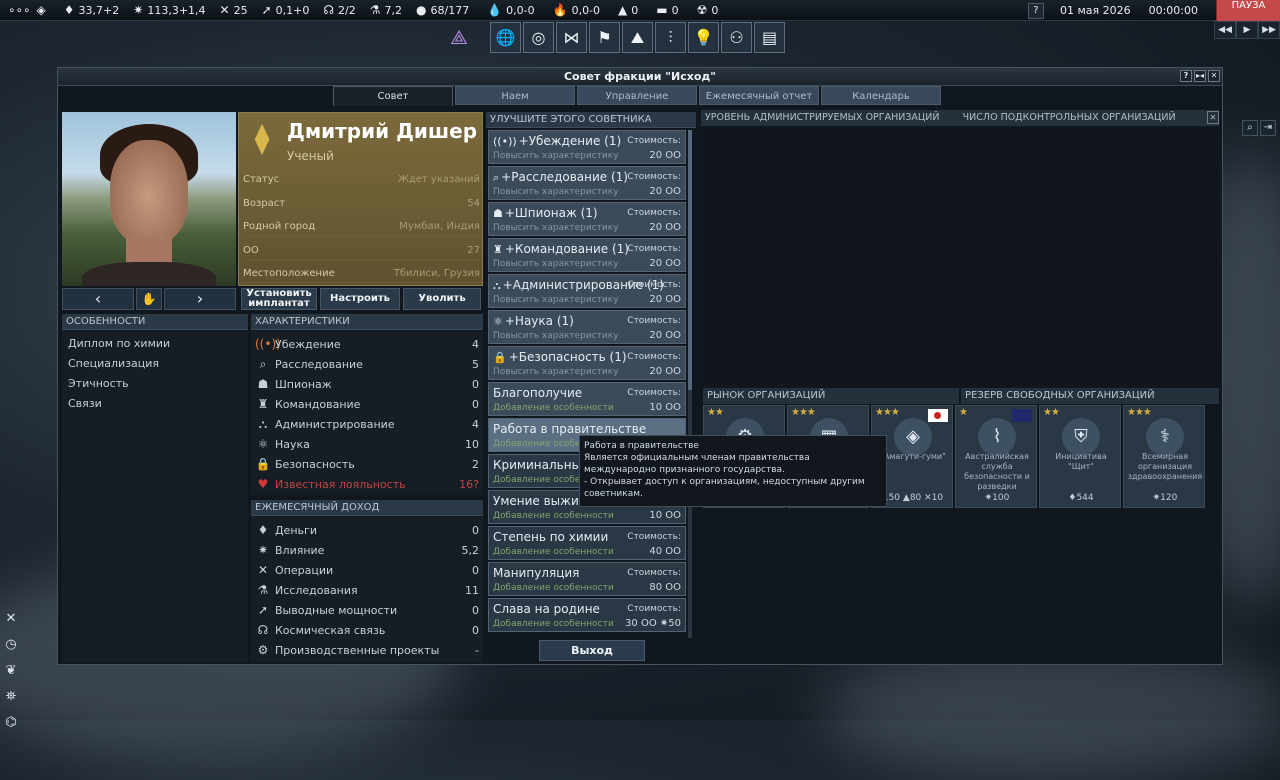 This screenshot has height=780, width=1280. What do you see at coordinates (637, 37) in the screenshot?
I see `science-icon: ⛰` at bounding box center [637, 37].